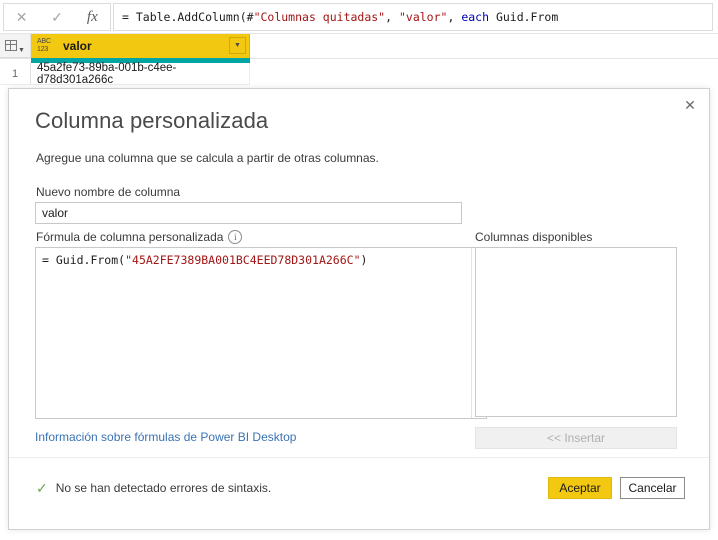 The image size is (718, 540). What do you see at coordinates (652, 488) in the screenshot?
I see `cancel-button: Cancelar` at bounding box center [652, 488].